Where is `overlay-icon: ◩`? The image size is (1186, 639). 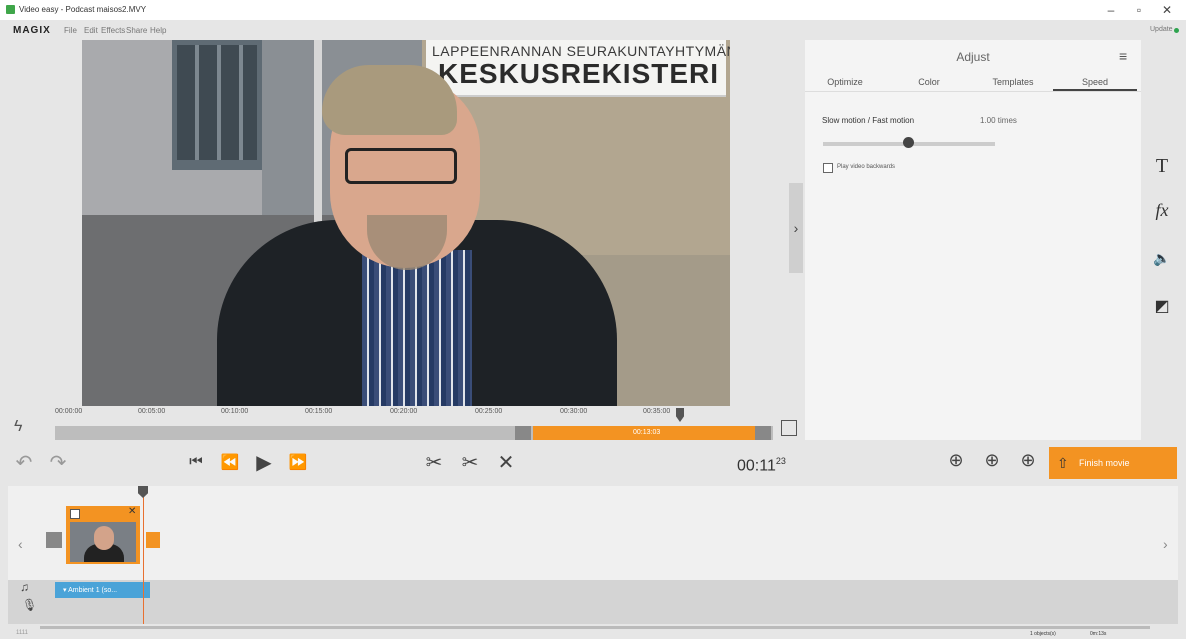 overlay-icon: ◩ is located at coordinates (1162, 306).